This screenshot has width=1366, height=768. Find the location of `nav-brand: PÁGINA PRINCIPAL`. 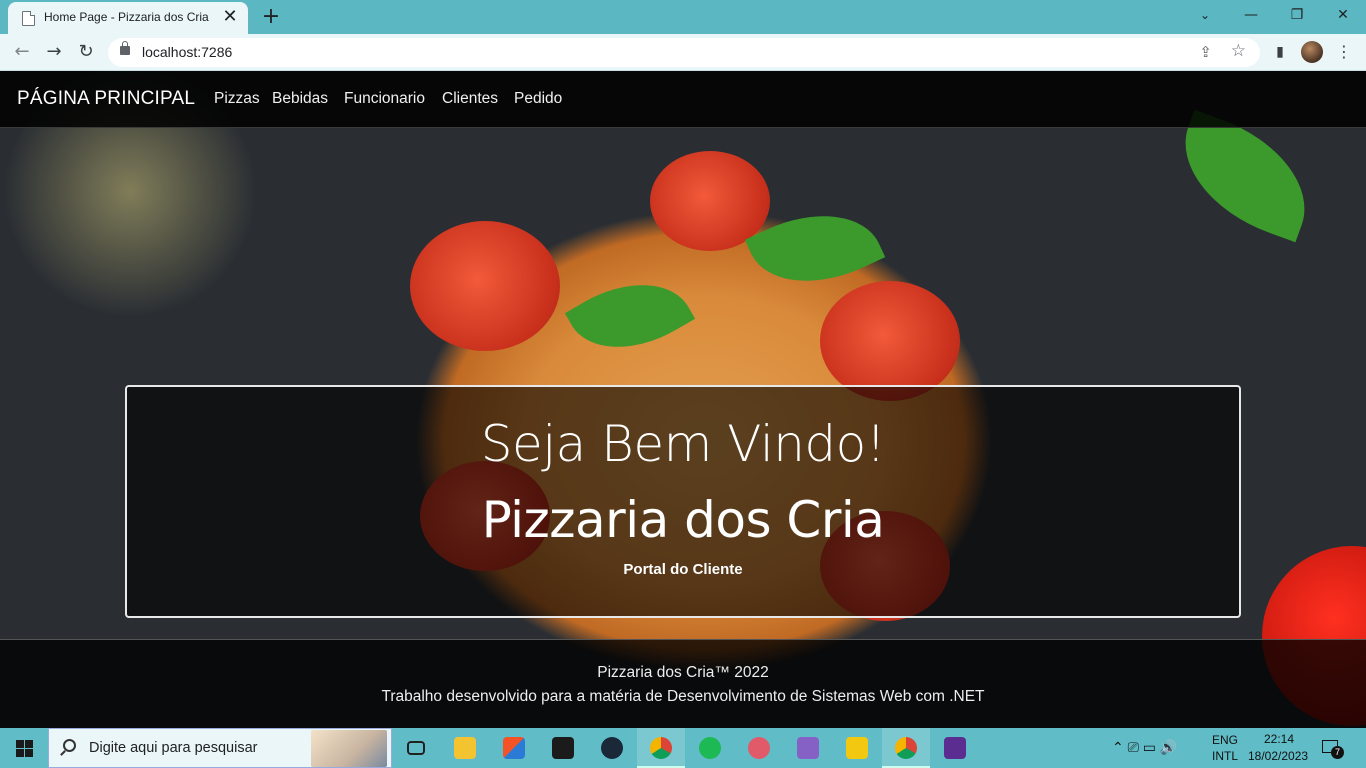

nav-brand: PÁGINA PRINCIPAL is located at coordinates (106, 99).